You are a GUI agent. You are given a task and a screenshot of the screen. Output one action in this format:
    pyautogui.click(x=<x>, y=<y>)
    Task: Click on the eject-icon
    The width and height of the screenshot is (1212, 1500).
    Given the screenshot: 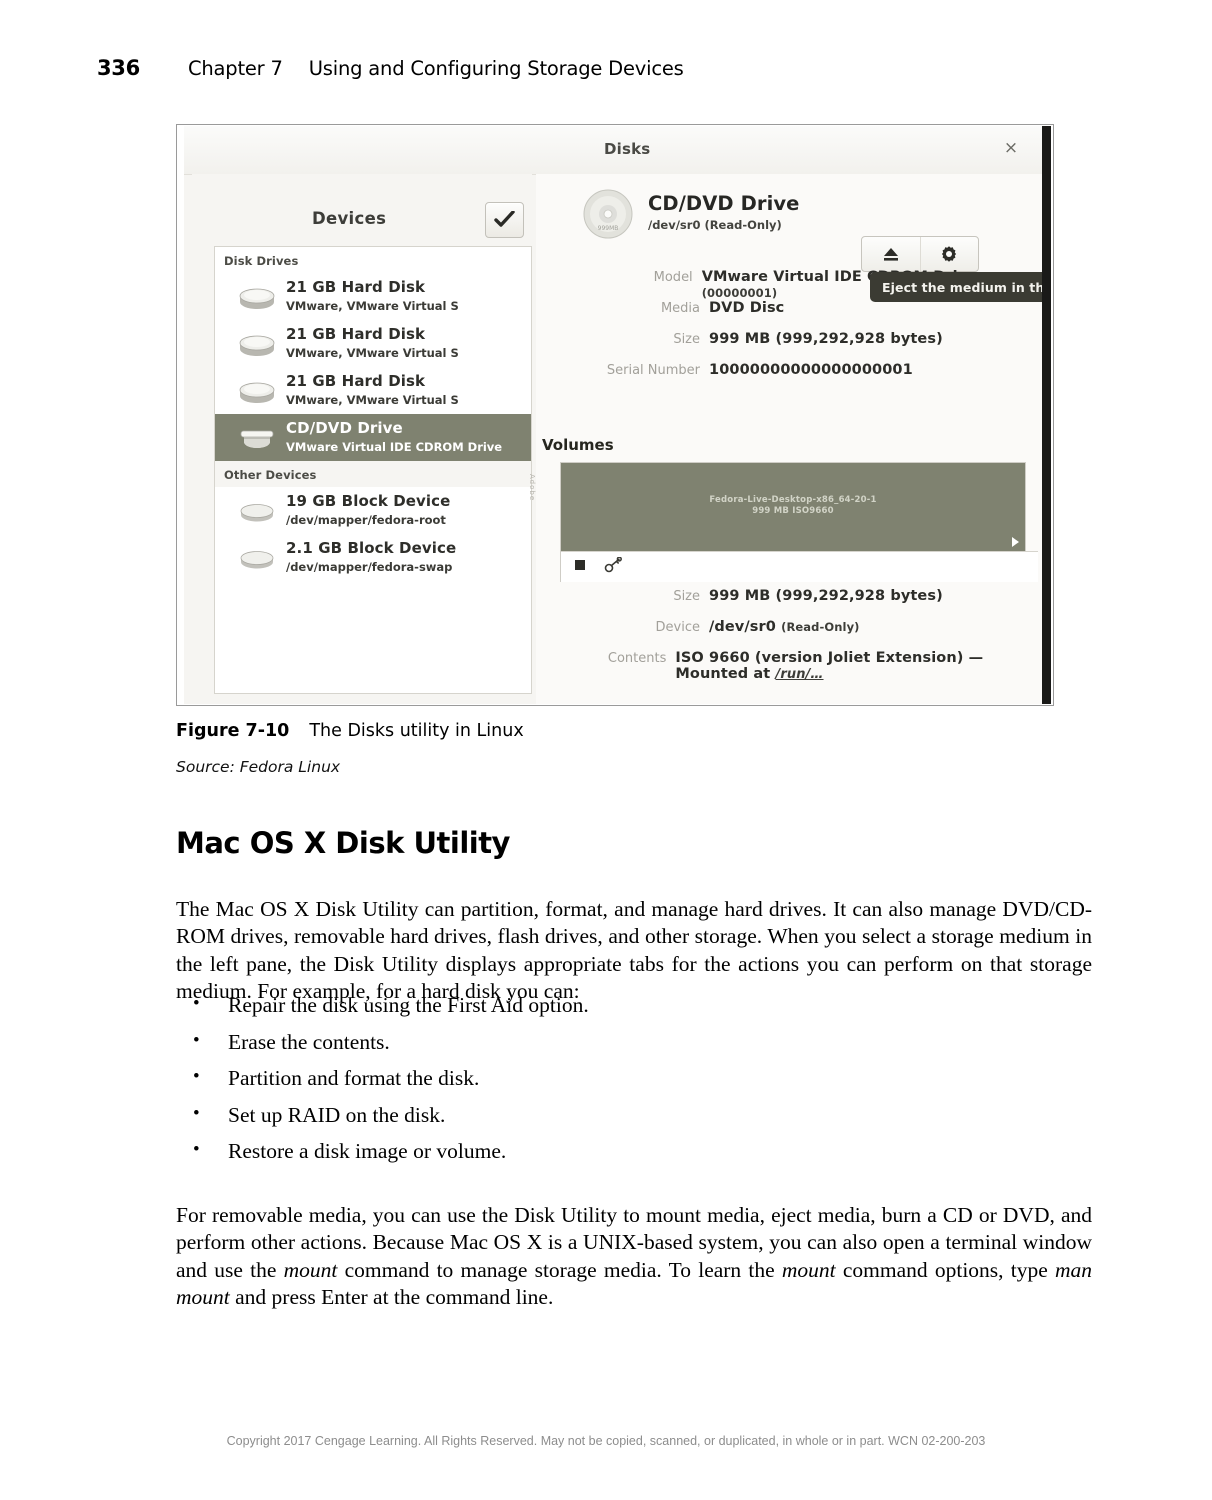 What is the action you would take?
    pyautogui.click(x=890, y=254)
    